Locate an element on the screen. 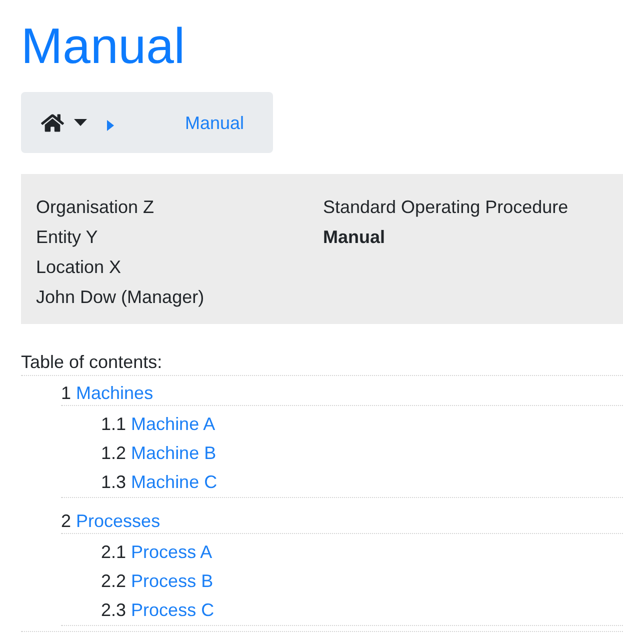 The height and width of the screenshot is (636, 623). home-dropdown-button is located at coordinates (64, 122).